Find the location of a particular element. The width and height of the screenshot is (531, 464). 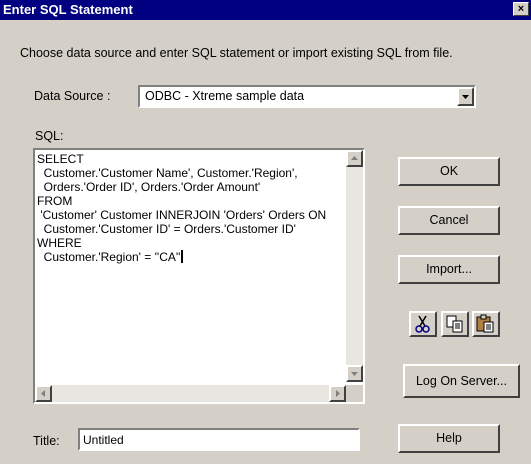

vertical-scrollbar is located at coordinates (354, 266).